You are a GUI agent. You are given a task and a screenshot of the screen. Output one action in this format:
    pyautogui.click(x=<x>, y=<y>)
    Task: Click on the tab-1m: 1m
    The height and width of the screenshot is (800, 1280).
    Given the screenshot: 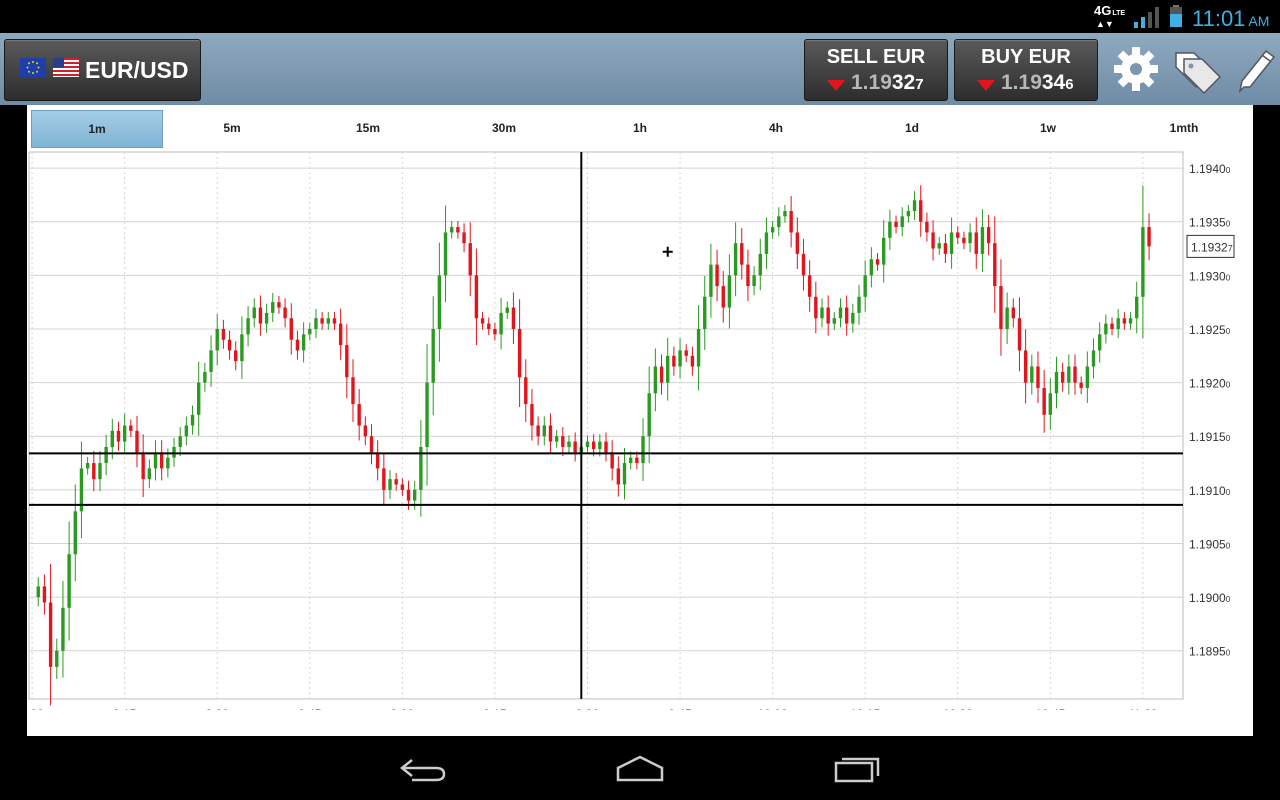 What is the action you would take?
    pyautogui.click(x=97, y=129)
    